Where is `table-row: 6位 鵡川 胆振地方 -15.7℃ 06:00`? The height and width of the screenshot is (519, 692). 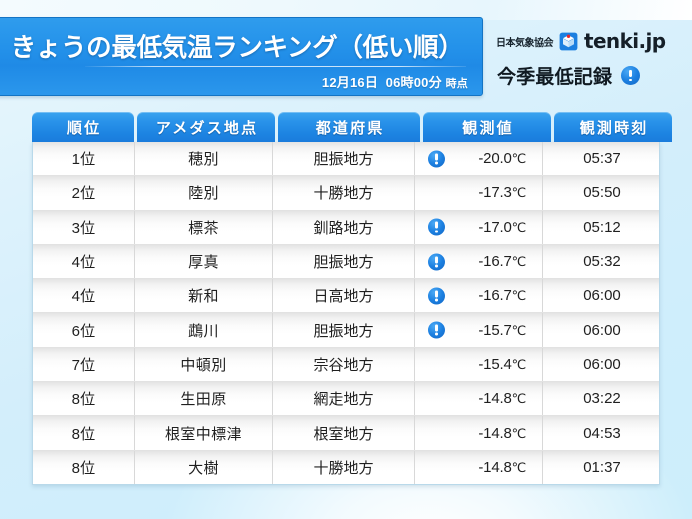 table-row: 6位 鵡川 胆振地方 -15.7℃ 06:00 is located at coordinates (346, 330).